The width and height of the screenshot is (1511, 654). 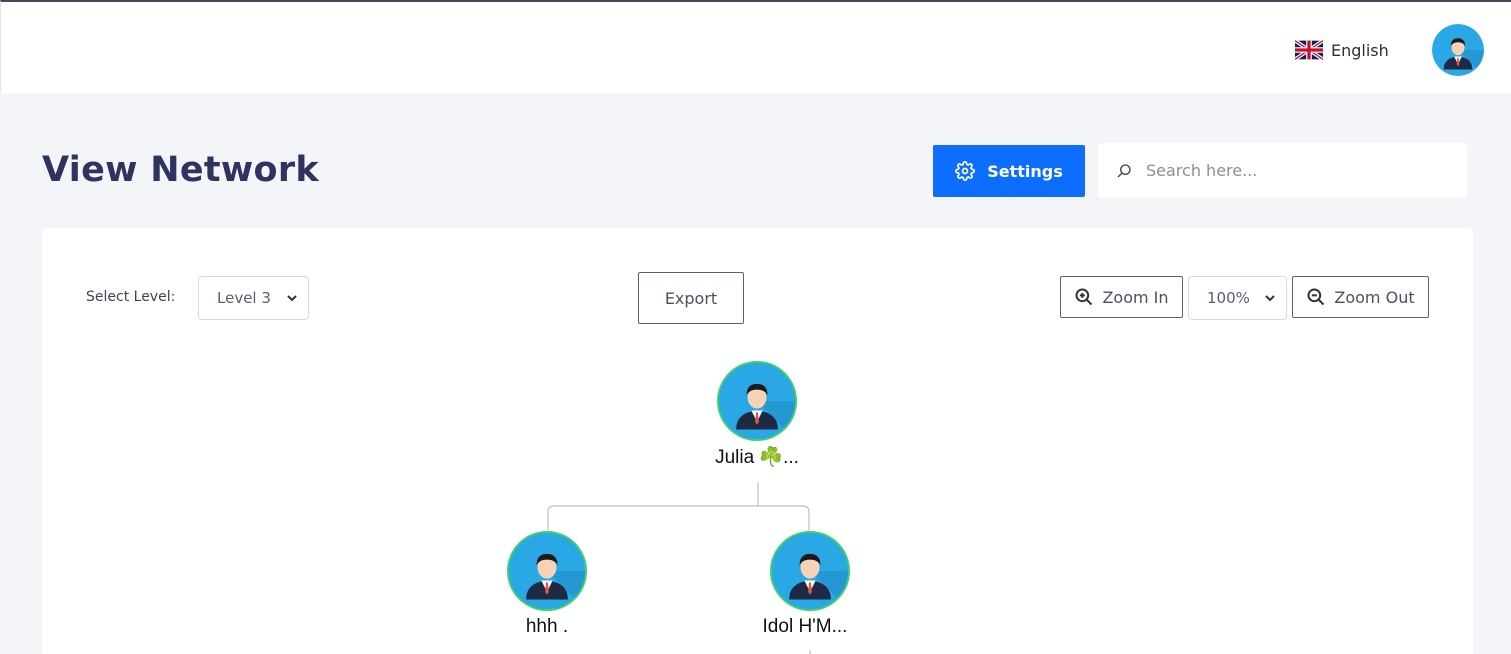 What do you see at coordinates (547, 626) in the screenshot?
I see `tree-node-child-label: hhh .` at bounding box center [547, 626].